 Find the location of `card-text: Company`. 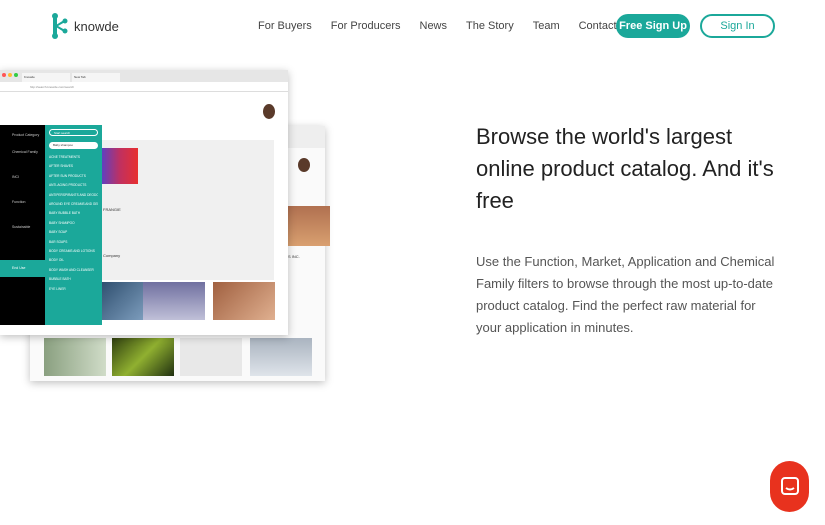

card-text: Company is located at coordinates (112, 255).